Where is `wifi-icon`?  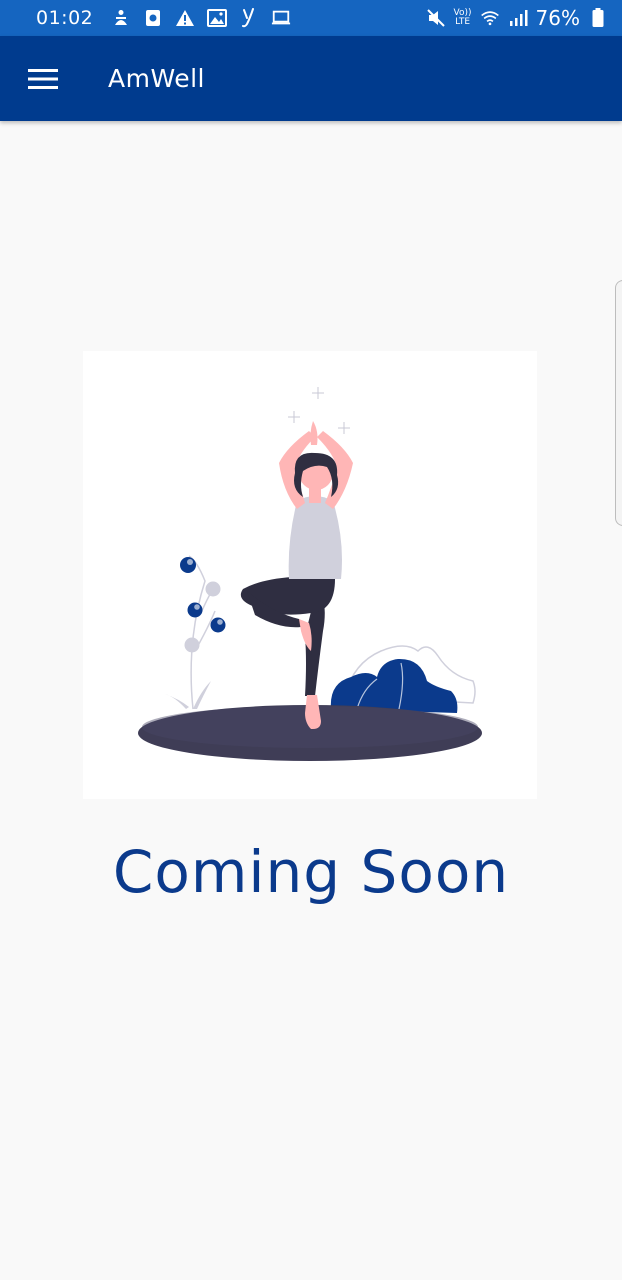
wifi-icon is located at coordinates (490, 18).